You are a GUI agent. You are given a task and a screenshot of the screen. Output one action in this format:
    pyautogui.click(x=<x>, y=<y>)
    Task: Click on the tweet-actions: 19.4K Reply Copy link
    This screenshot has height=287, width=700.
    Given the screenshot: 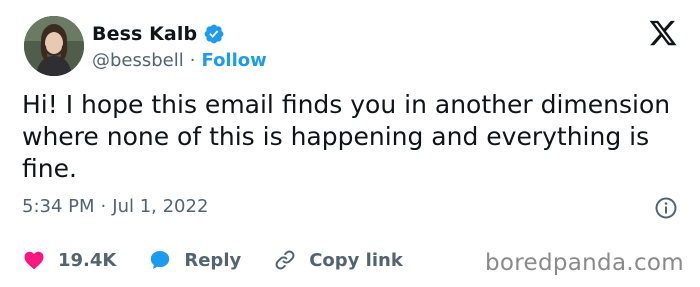 What is the action you would take?
    pyautogui.click(x=228, y=260)
    